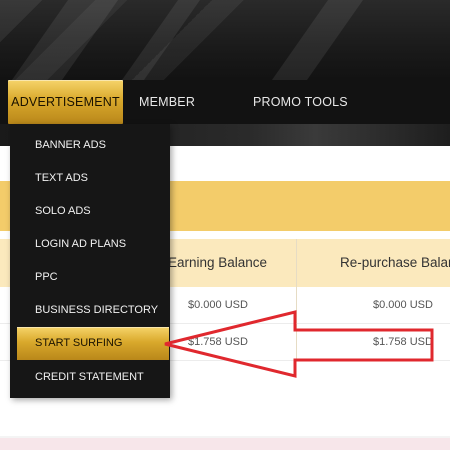 This screenshot has height=450, width=450. Describe the element at coordinates (90, 377) in the screenshot. I see `menu-item-credit-statement: CREDIT STATEMENT` at that location.